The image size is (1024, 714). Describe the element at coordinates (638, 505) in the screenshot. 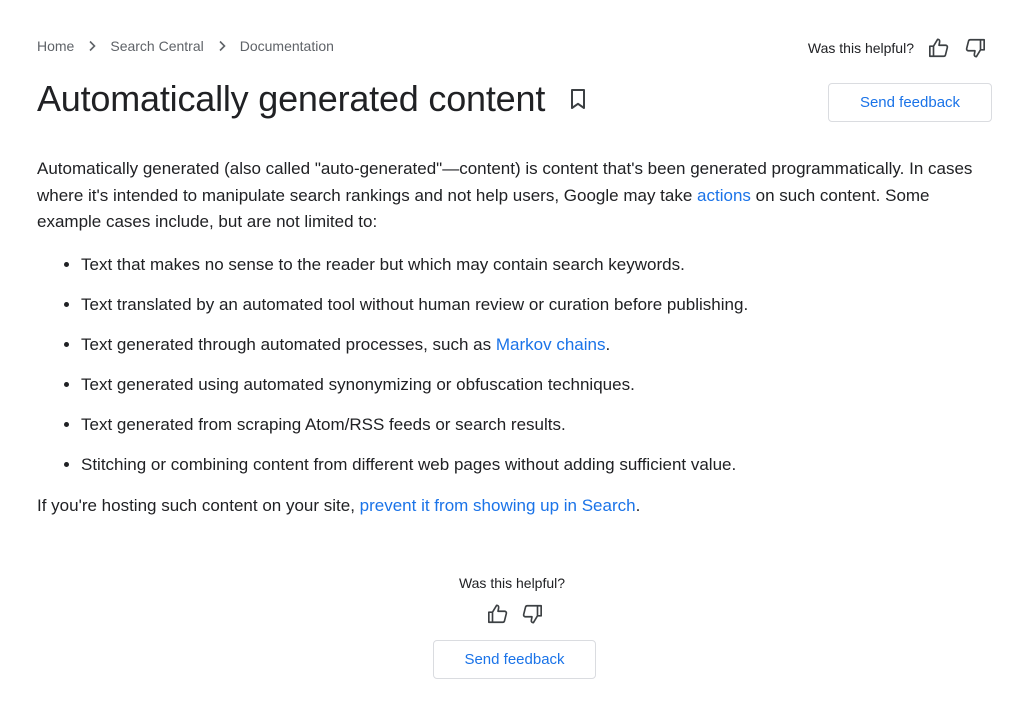

I see `footer-text-end: .` at that location.